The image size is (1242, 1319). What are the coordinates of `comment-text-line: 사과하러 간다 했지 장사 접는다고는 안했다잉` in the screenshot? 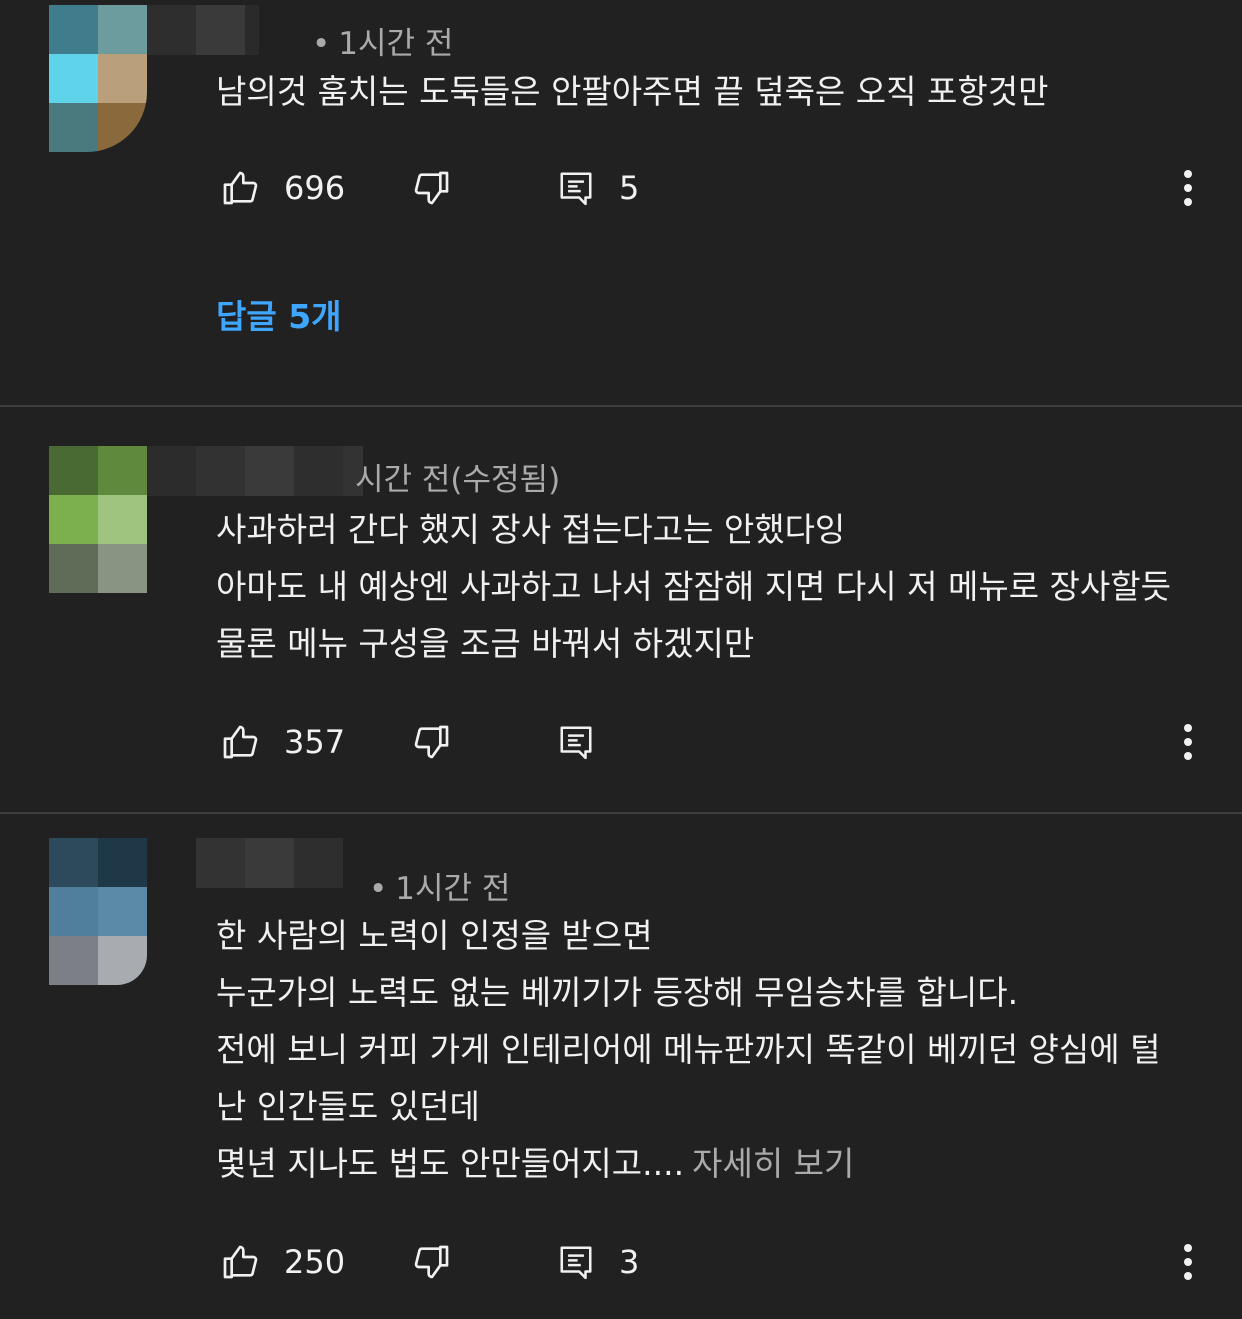 It's located at (531, 529).